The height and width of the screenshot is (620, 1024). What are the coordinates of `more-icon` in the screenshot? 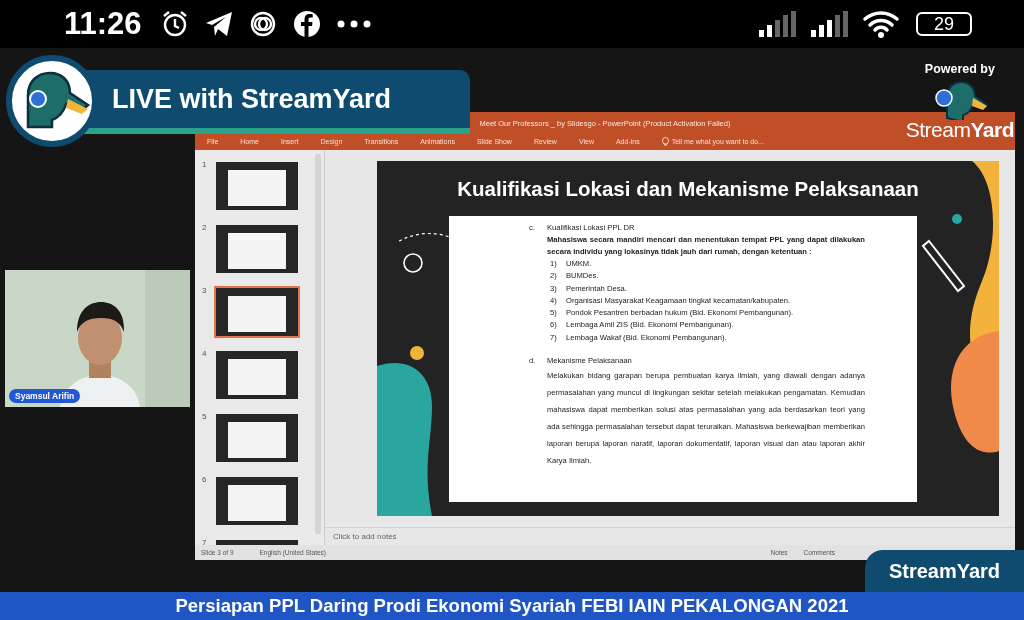 It's located at (353, 24).